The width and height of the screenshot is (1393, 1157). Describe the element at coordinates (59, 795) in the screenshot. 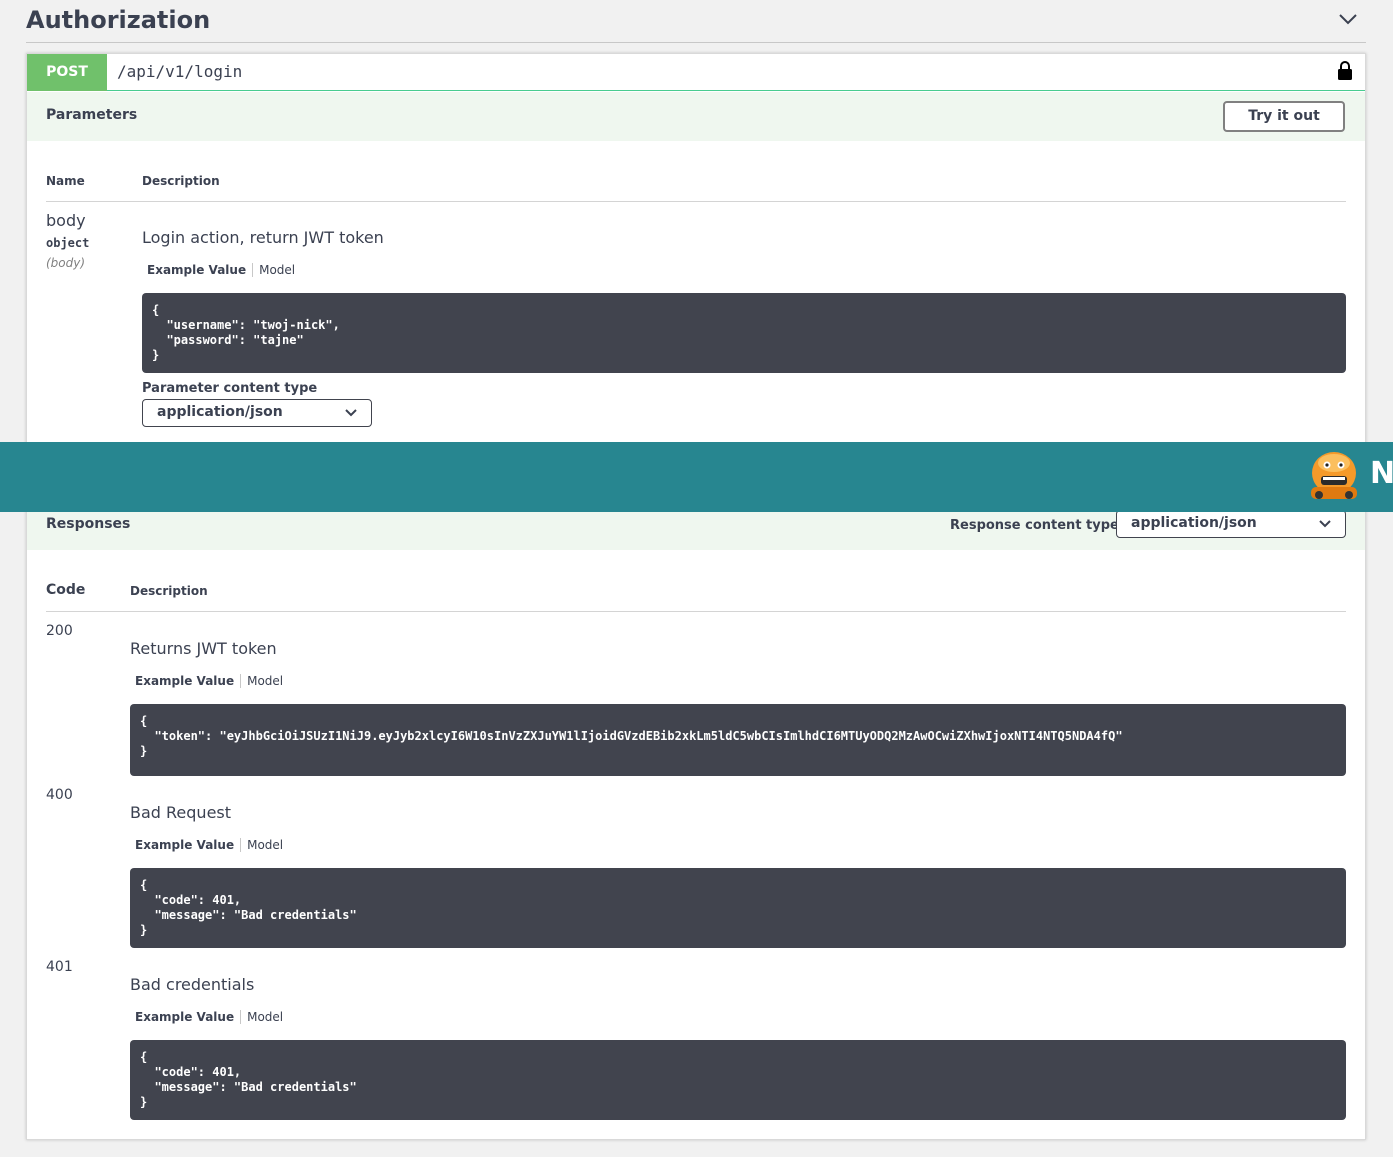

I see `response-code: 400` at that location.